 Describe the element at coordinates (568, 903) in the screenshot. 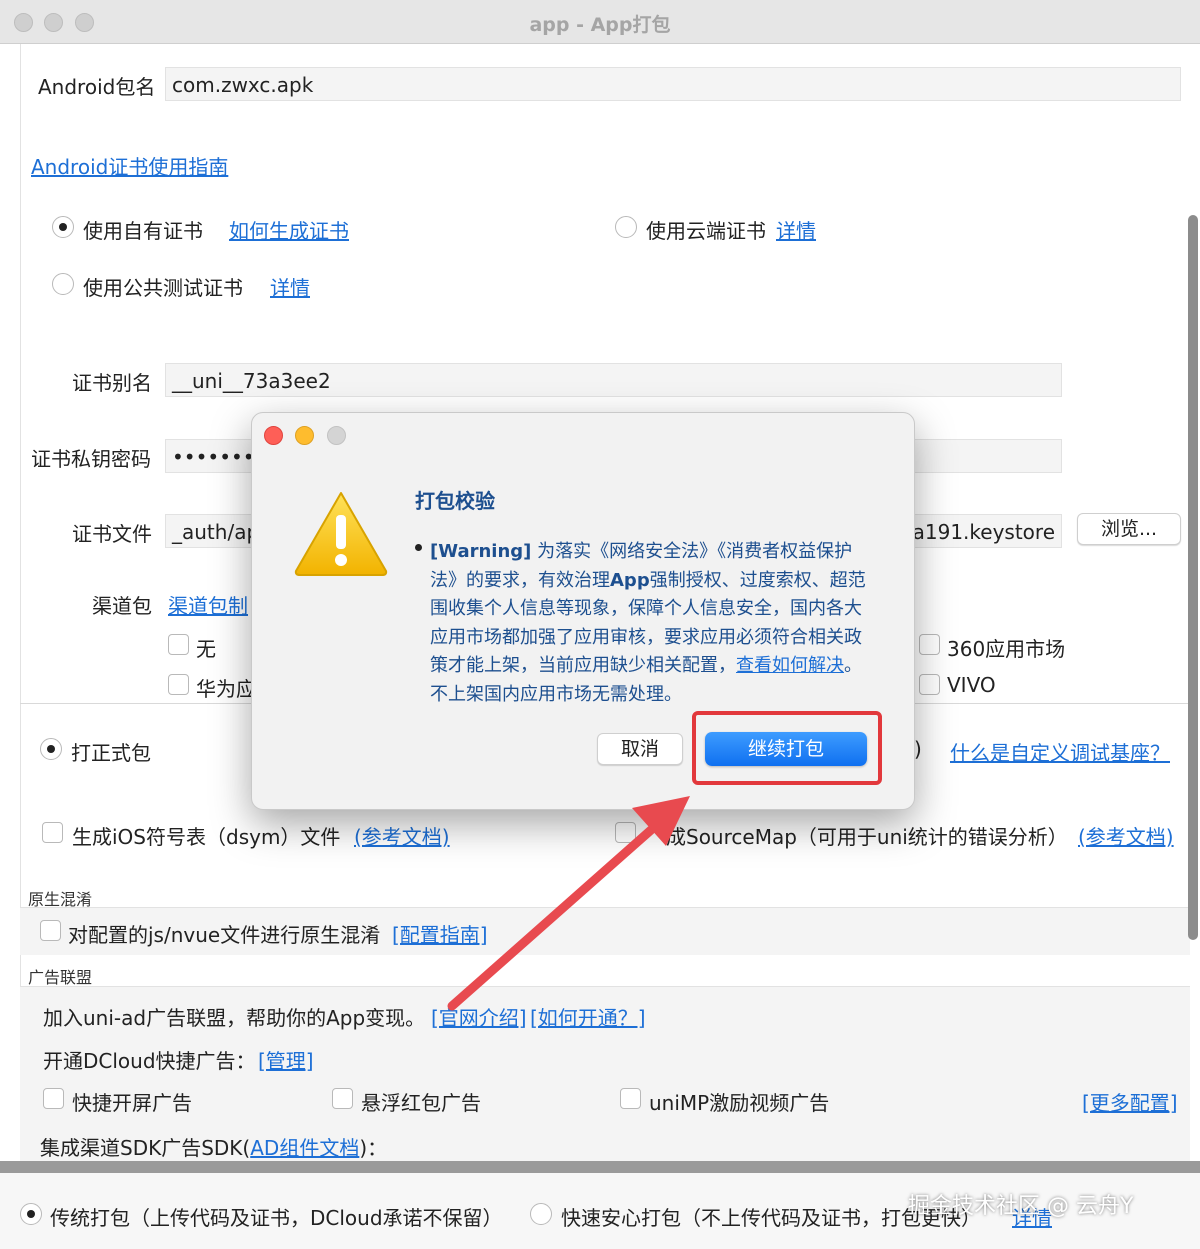

I see `arrow-annotation-icon` at that location.